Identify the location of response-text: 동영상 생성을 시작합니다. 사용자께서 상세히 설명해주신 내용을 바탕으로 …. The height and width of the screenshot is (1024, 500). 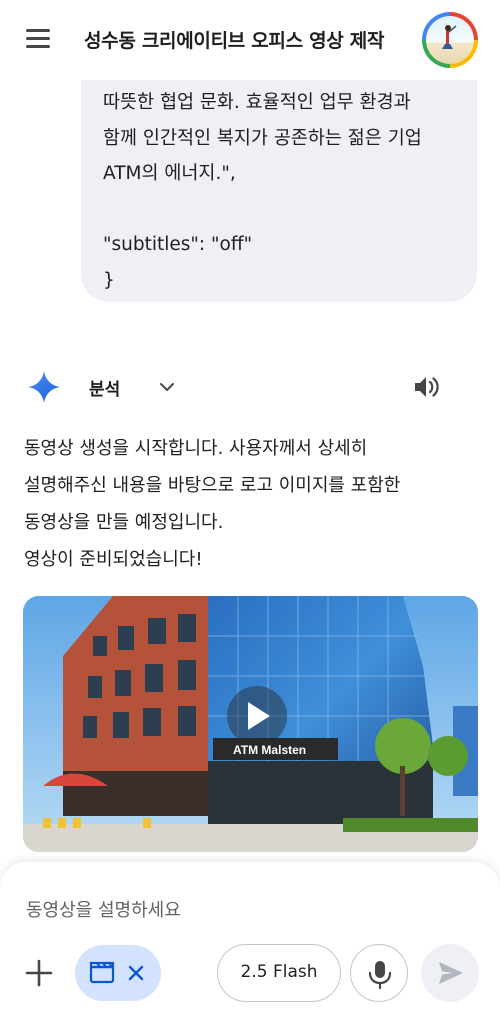
(254, 504).